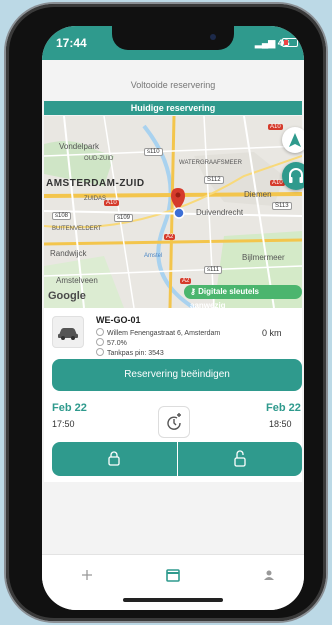  I want to click on map-label-randwijck: Randwijck, so click(68, 253).